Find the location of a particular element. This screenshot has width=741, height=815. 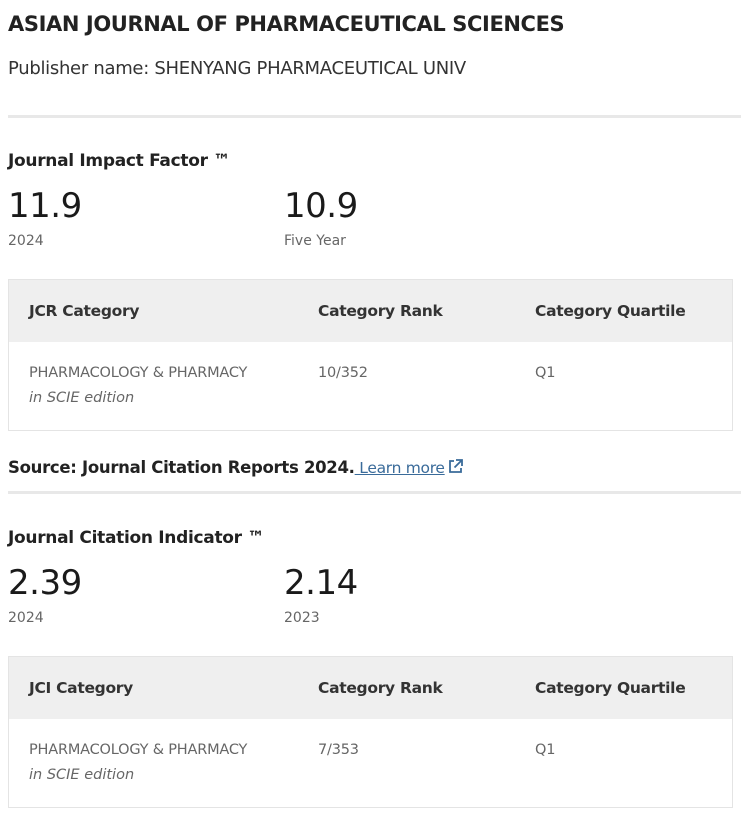

column-header: JCI Category is located at coordinates (81, 688).